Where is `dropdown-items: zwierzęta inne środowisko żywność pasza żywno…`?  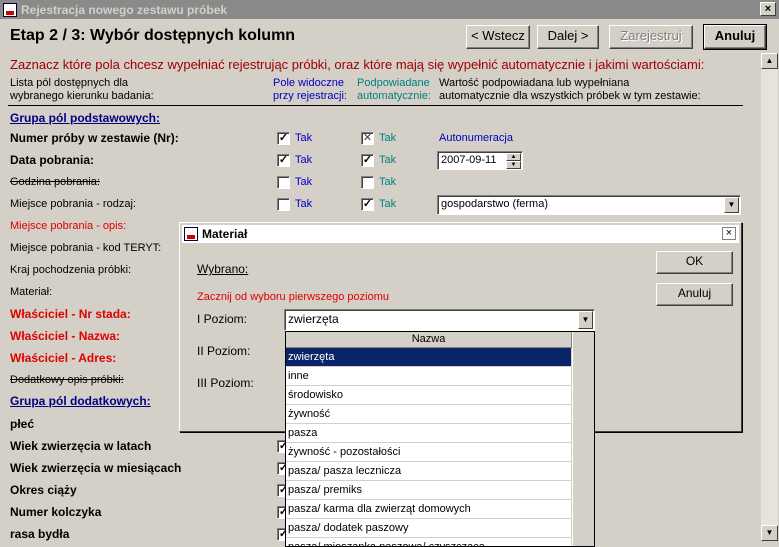 dropdown-items: zwierzęta inne środowisko żywność pasza żywno… is located at coordinates (429, 447).